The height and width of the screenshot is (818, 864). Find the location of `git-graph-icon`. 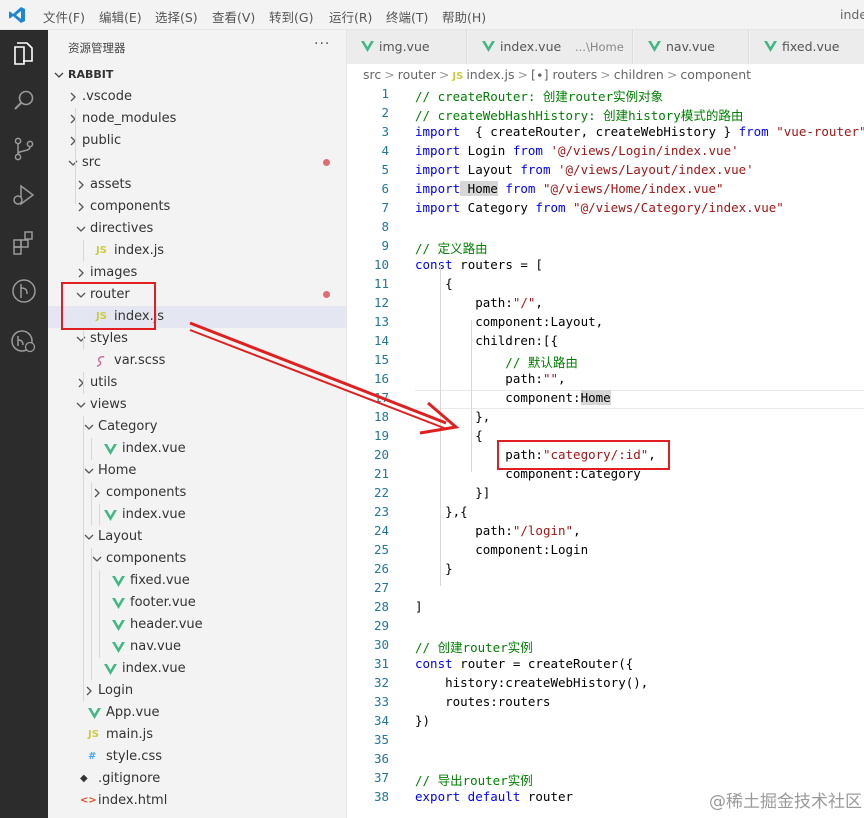

git-graph-icon is located at coordinates (24, 291).